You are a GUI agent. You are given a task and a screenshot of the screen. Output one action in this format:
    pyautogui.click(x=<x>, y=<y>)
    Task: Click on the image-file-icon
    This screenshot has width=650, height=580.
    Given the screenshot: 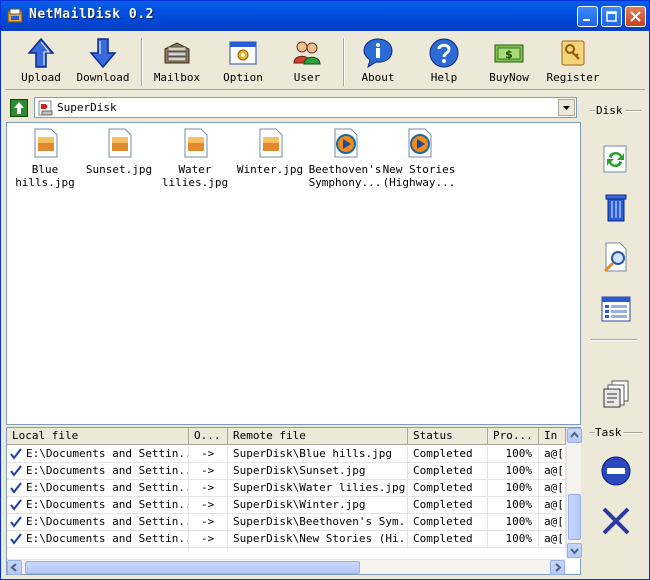 What is the action you would take?
    pyautogui.click(x=120, y=143)
    